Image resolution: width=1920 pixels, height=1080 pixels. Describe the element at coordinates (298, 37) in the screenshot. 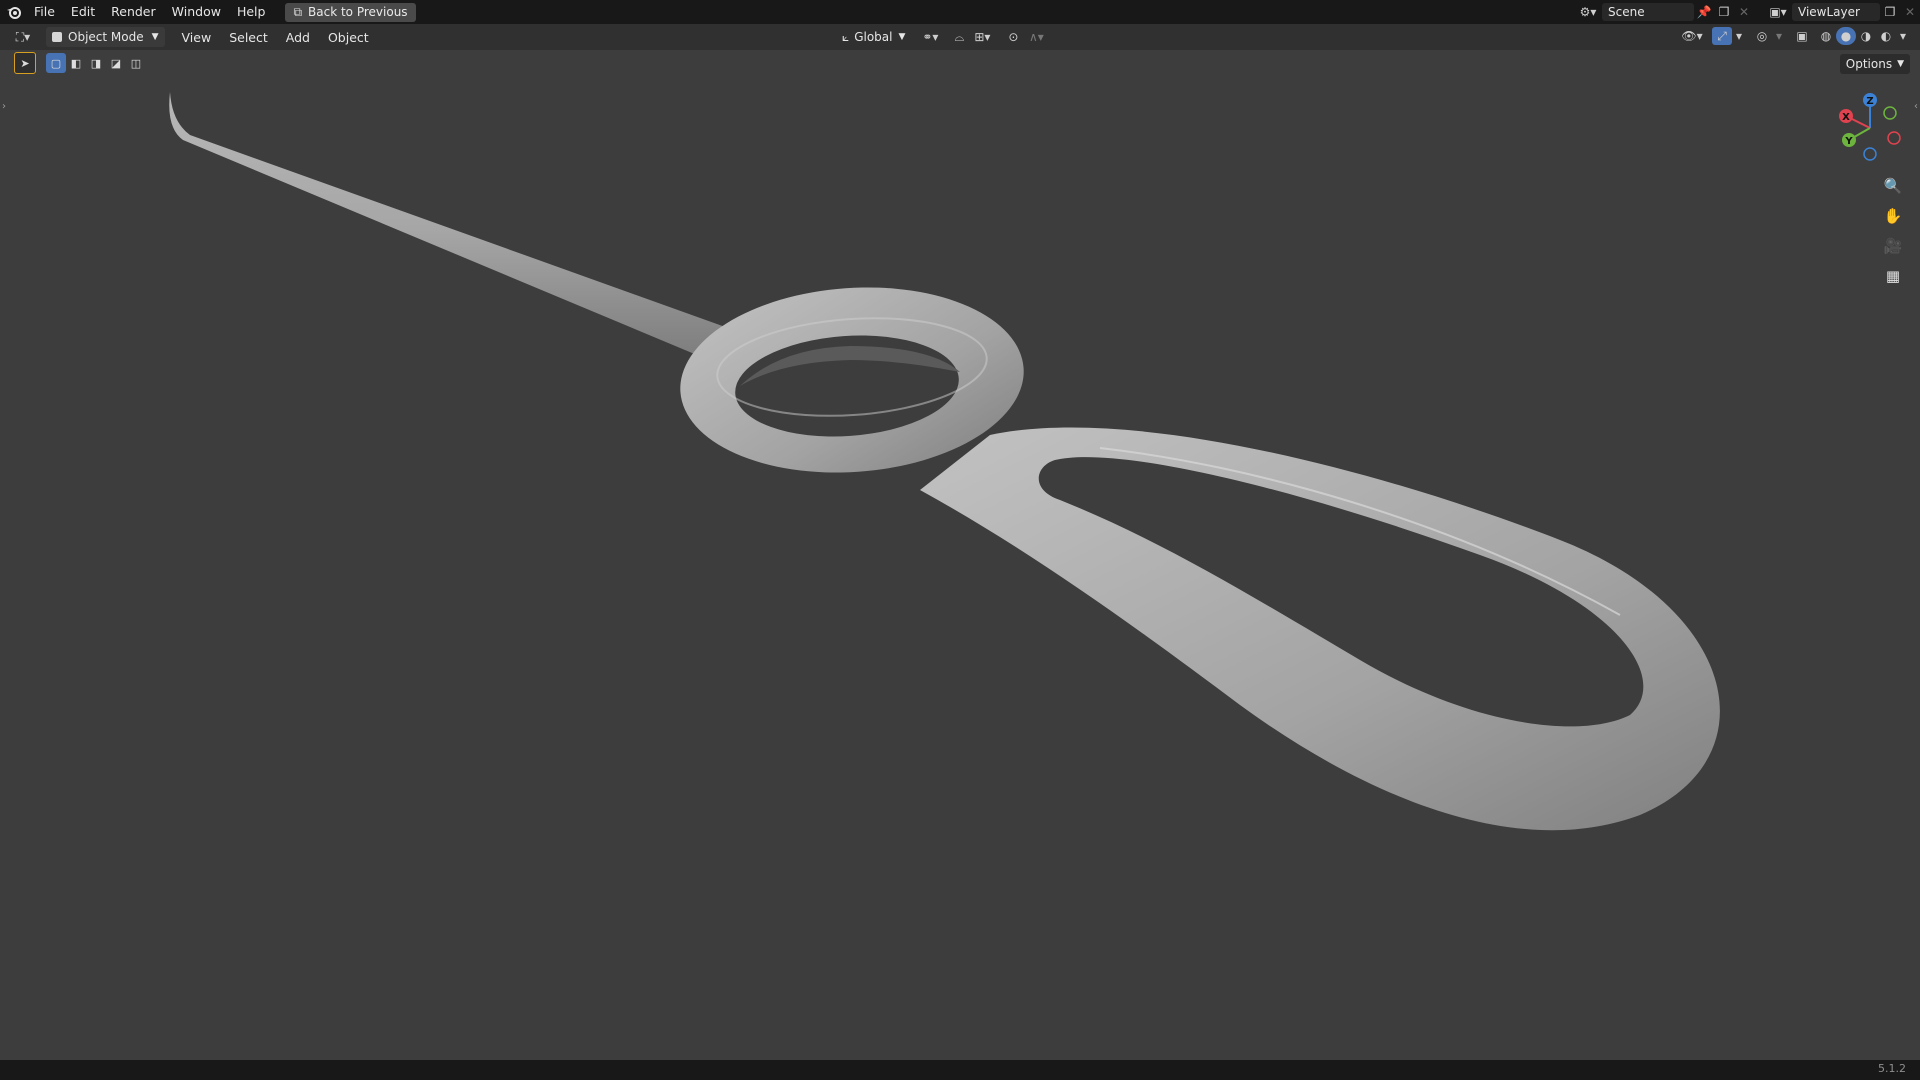

I see `menu-add: Add` at that location.